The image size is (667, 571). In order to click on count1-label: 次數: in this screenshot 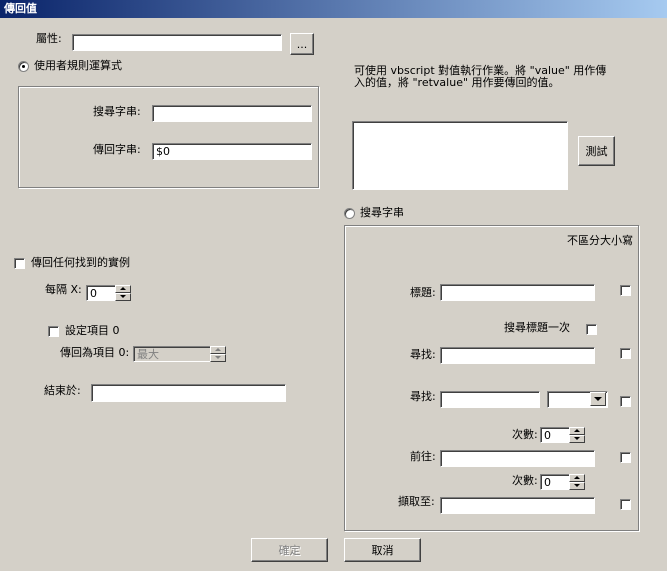, I will do `click(525, 434)`.